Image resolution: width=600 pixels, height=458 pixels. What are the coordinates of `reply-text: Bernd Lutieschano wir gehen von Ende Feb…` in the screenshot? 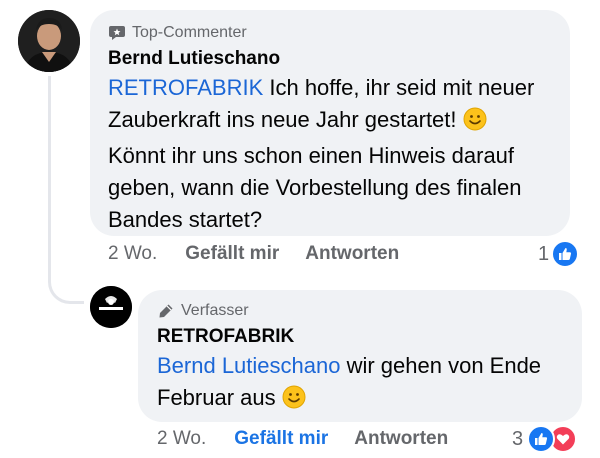 It's located at (367, 384).